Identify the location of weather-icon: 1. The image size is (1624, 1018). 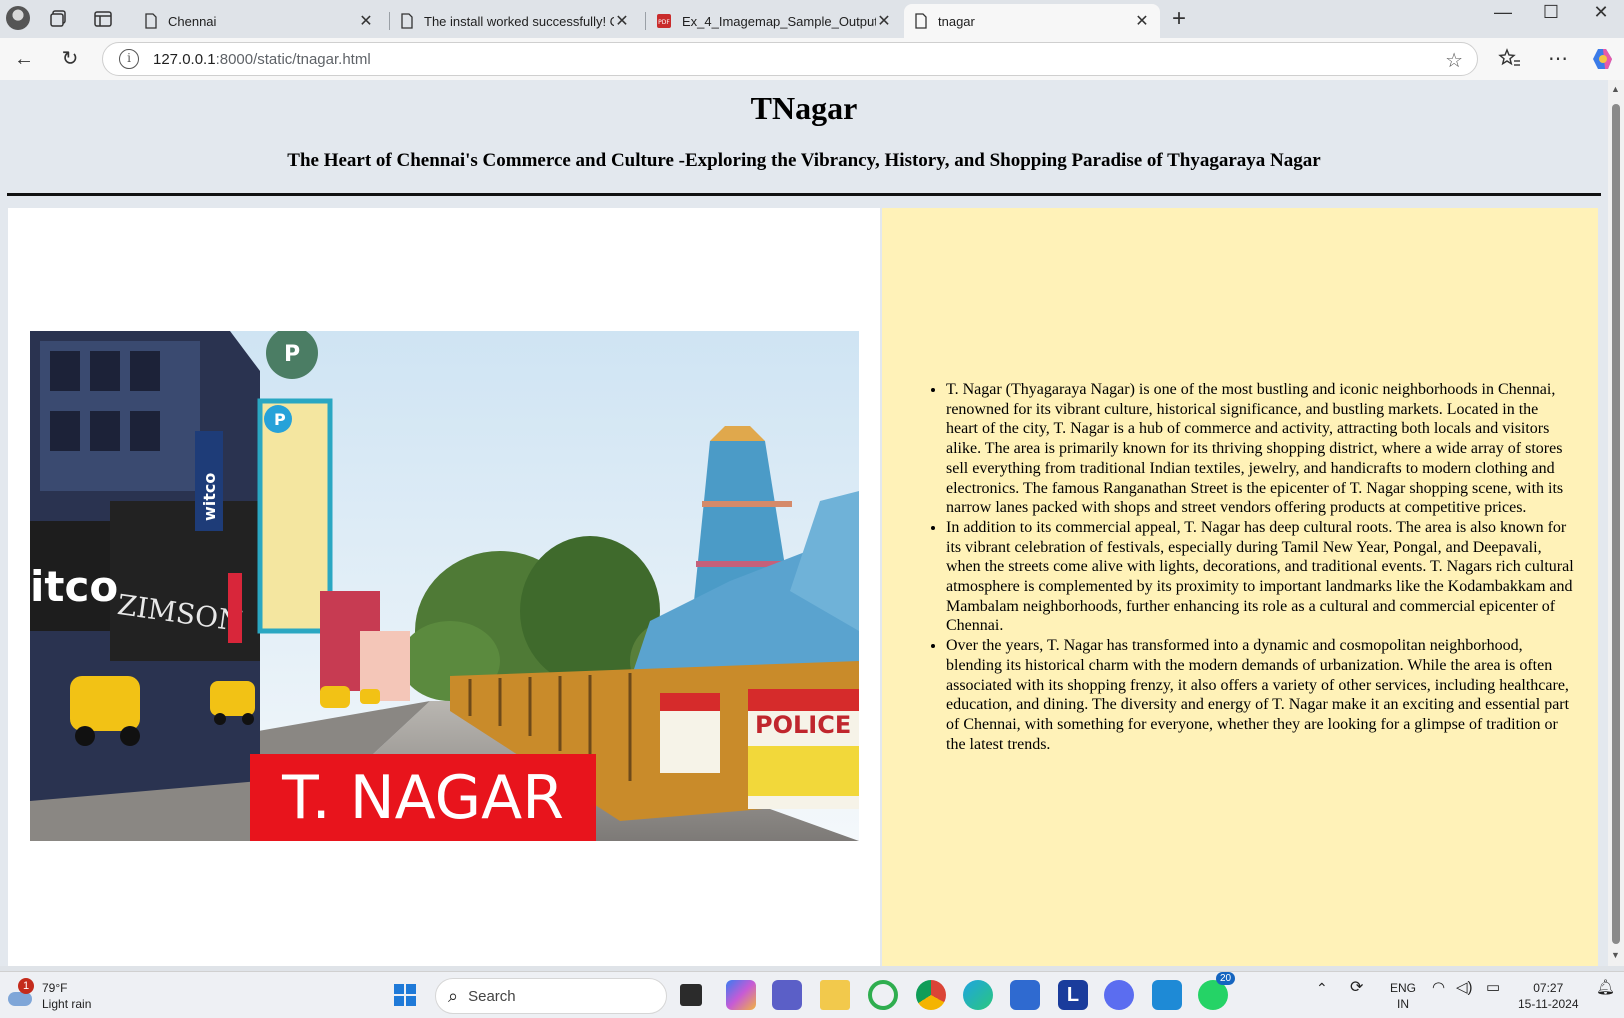
(20, 993).